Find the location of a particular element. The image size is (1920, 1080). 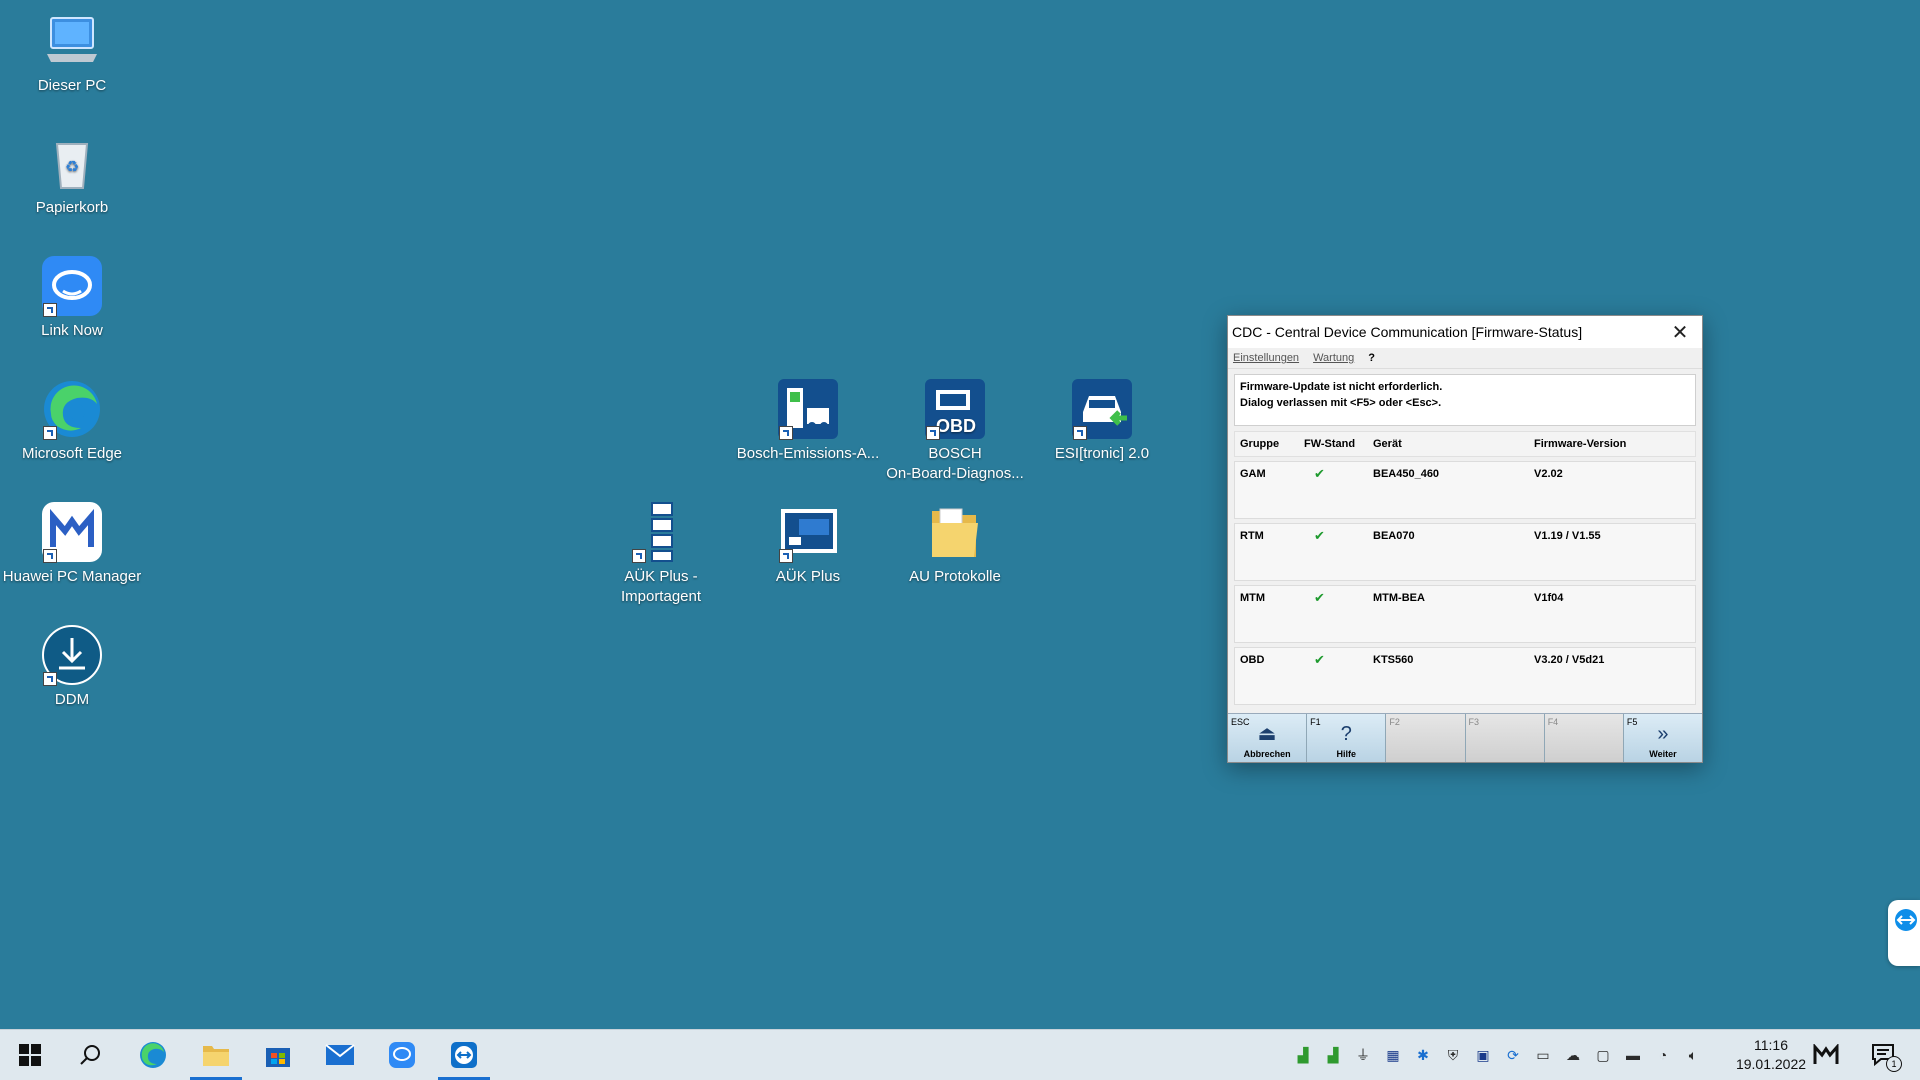

table-row: GAM ✔ BEA450_460 V2.02 is located at coordinates (1465, 490).